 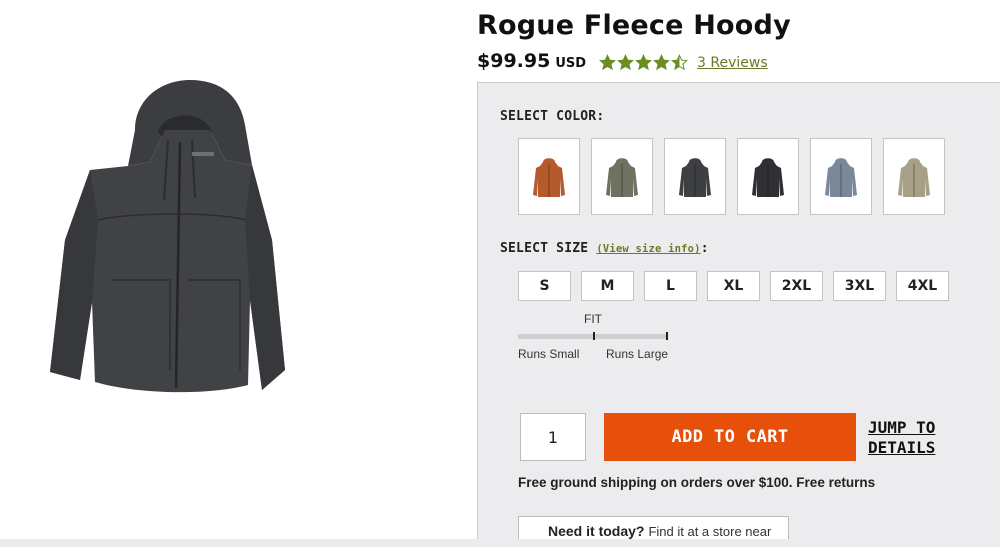 What do you see at coordinates (514, 61) in the screenshot?
I see `product-price: $99.95` at bounding box center [514, 61].